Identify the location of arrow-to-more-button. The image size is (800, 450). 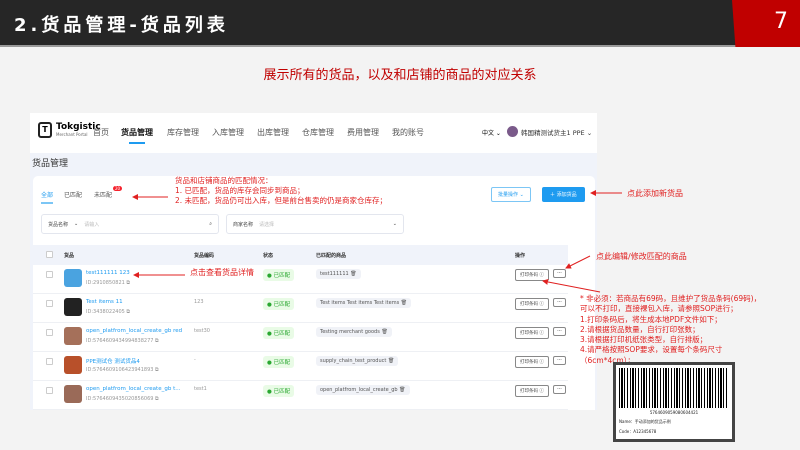
(578, 262).